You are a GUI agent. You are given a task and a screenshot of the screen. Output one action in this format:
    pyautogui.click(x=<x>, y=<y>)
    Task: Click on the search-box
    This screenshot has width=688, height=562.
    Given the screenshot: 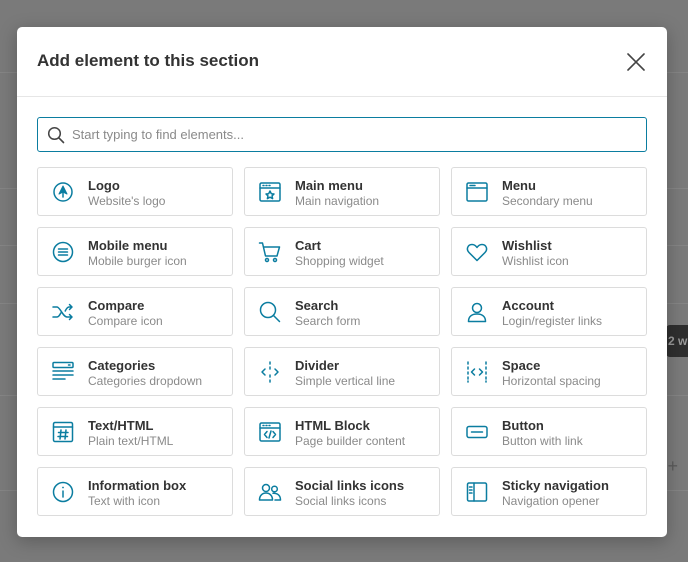 What is the action you would take?
    pyautogui.click(x=342, y=134)
    